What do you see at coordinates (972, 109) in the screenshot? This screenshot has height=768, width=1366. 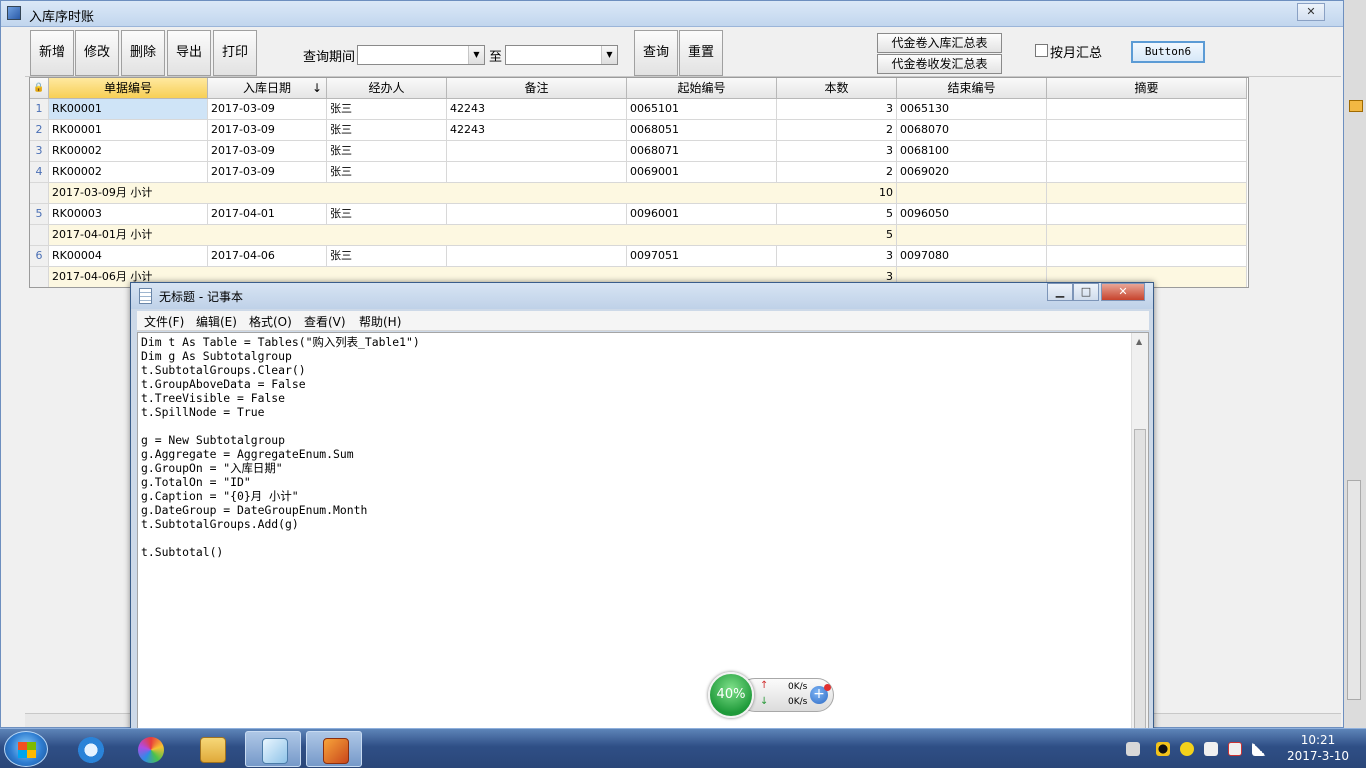 I see `grid-cell: 0065130` at bounding box center [972, 109].